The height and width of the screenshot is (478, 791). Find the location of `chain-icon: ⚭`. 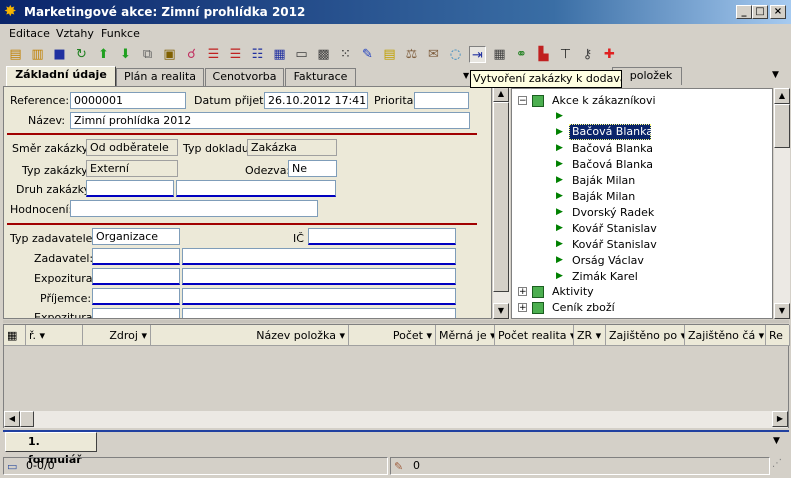

chain-icon: ⚭ is located at coordinates (521, 54).